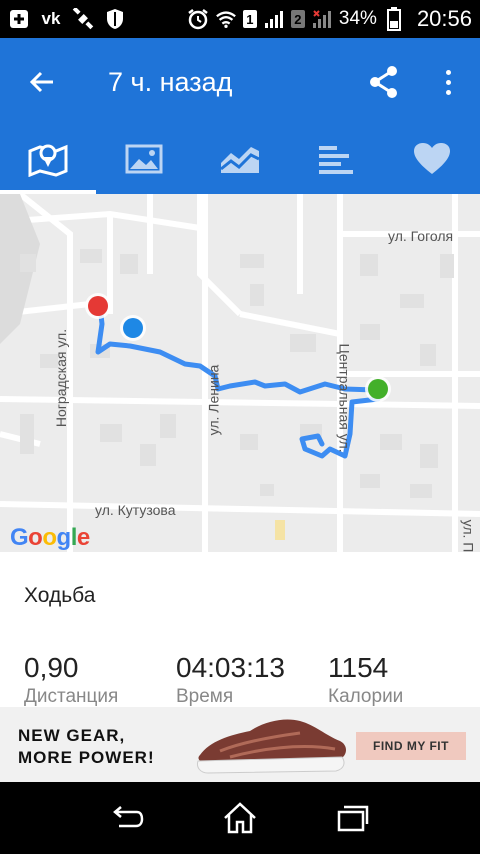 Image resolution: width=480 pixels, height=854 pixels. I want to click on photo-icon, so click(144, 159).